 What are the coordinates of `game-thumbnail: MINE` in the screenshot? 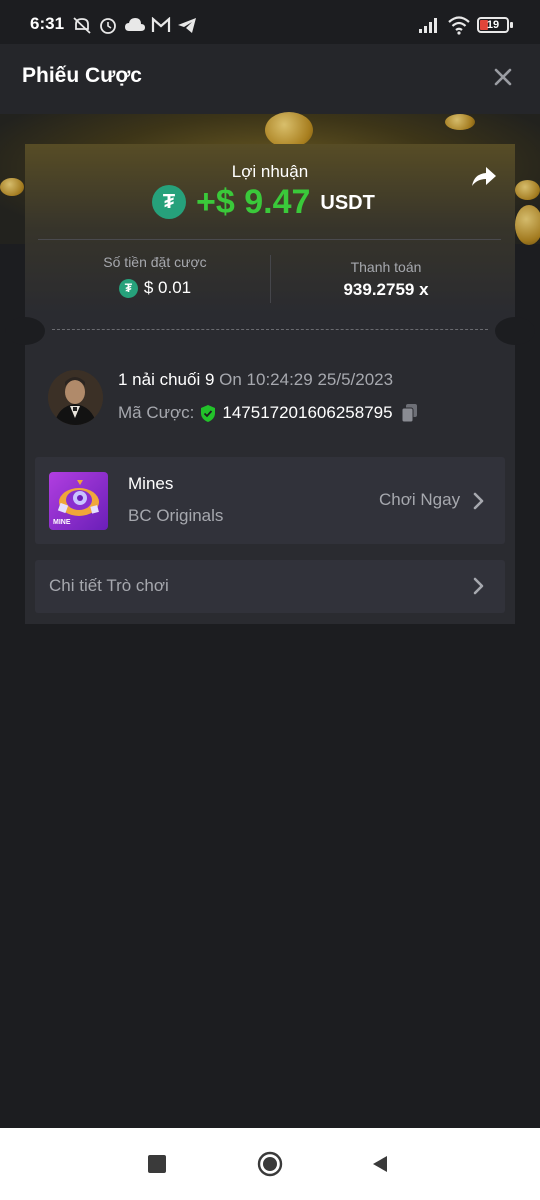 It's located at (78, 501).